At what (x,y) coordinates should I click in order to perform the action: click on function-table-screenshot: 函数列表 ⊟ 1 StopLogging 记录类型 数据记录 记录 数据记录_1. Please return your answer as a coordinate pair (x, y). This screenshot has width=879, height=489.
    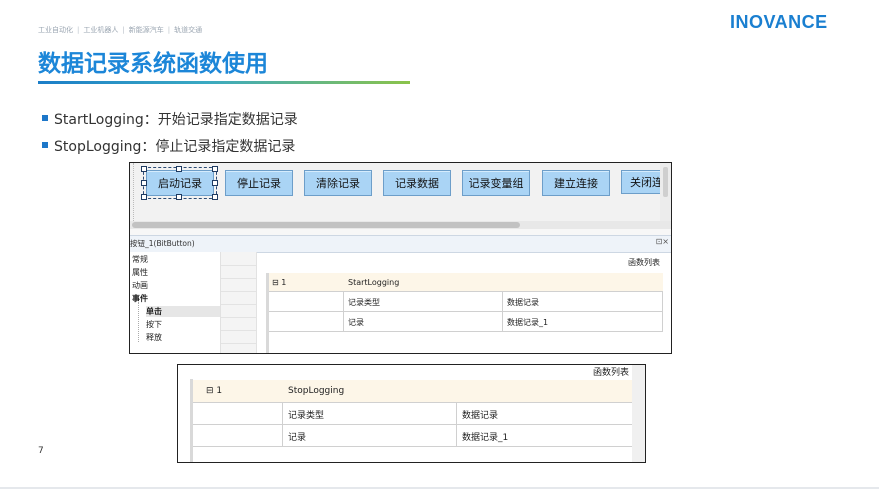
    Looking at the image, I should click on (411, 413).